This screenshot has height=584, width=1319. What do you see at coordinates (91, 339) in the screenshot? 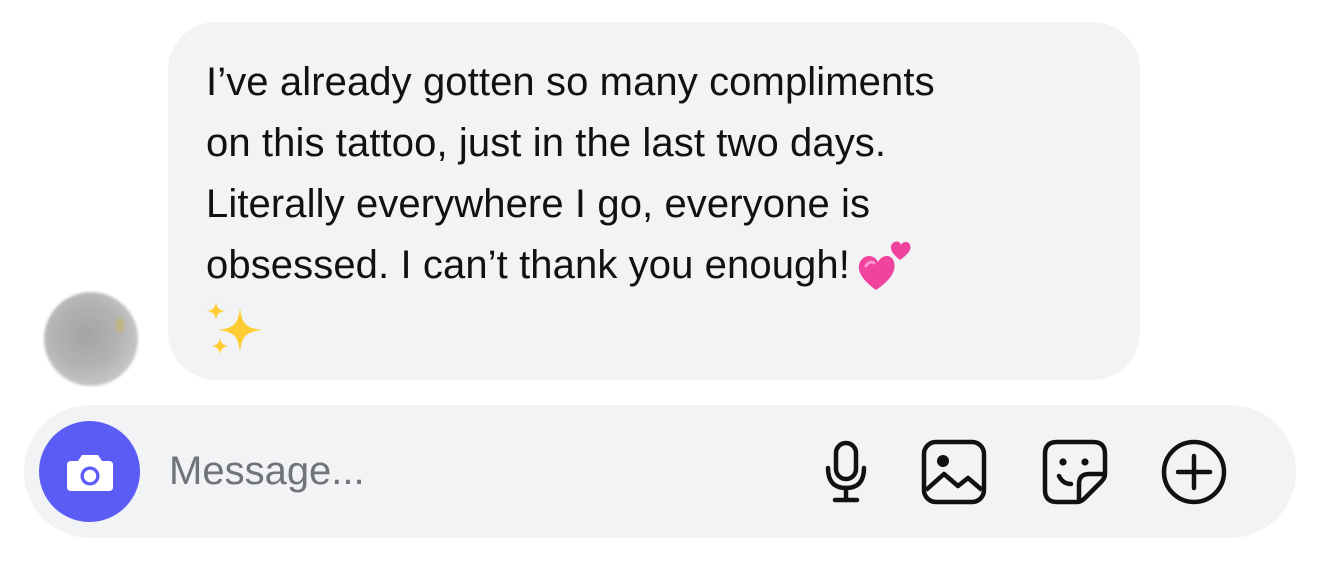
I see `sender-avatar` at bounding box center [91, 339].